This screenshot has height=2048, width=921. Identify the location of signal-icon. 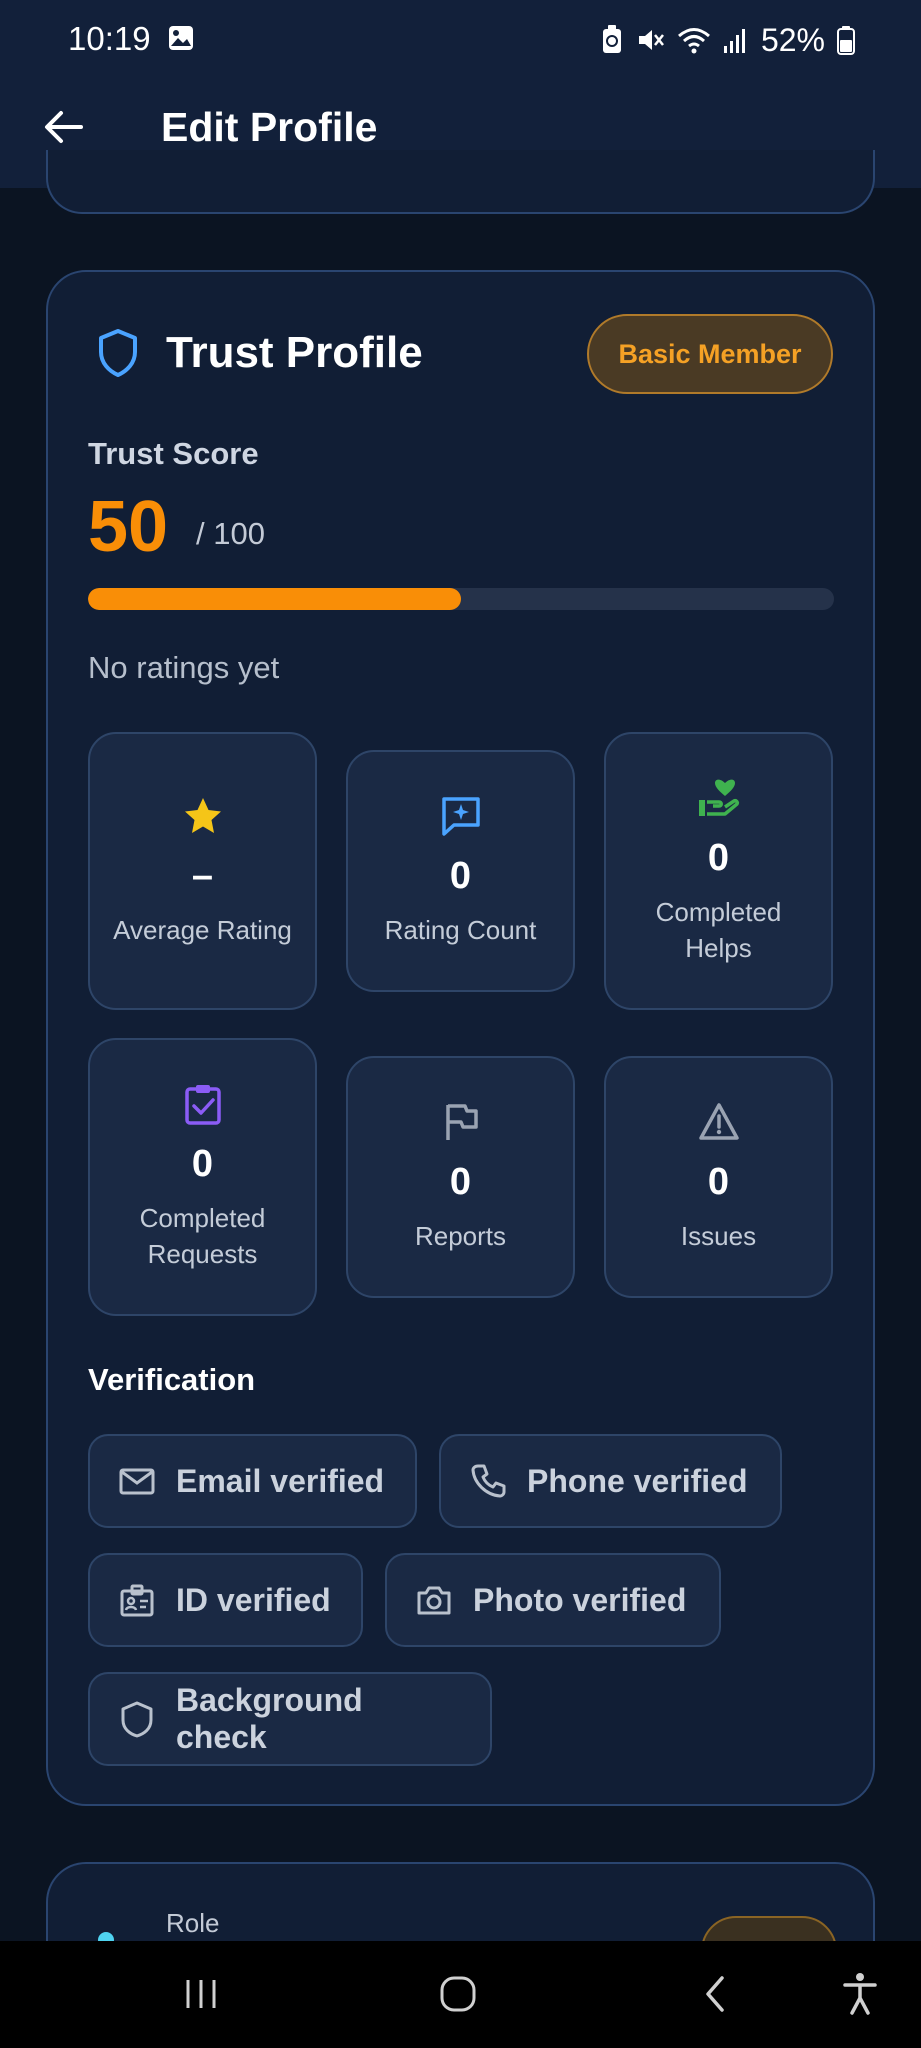
(734, 41).